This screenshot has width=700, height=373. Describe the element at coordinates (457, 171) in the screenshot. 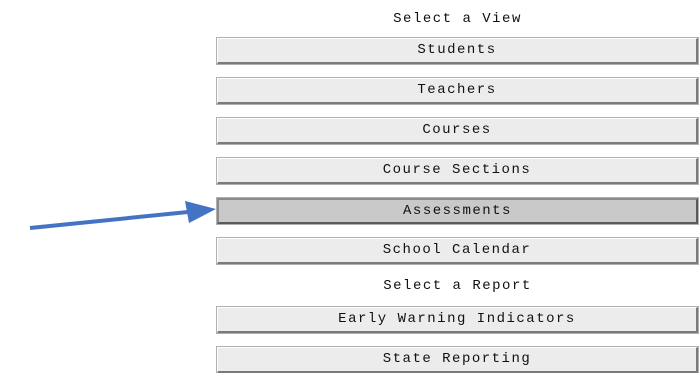

I see `course-sections-button: Course Sections` at that location.